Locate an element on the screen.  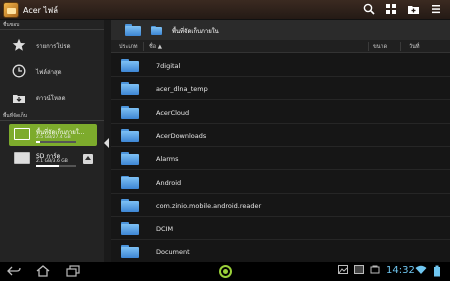
sidebar-item-label: ดาวน์โหลด is located at coordinates (51, 98).